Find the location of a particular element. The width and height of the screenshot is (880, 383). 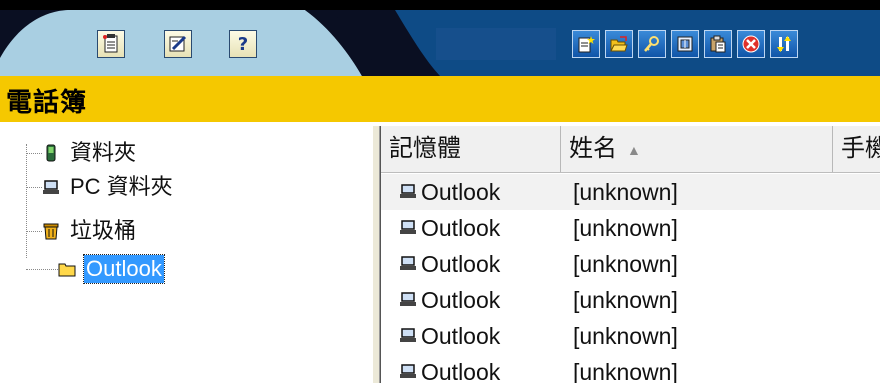

sort-icon is located at coordinates (784, 44).